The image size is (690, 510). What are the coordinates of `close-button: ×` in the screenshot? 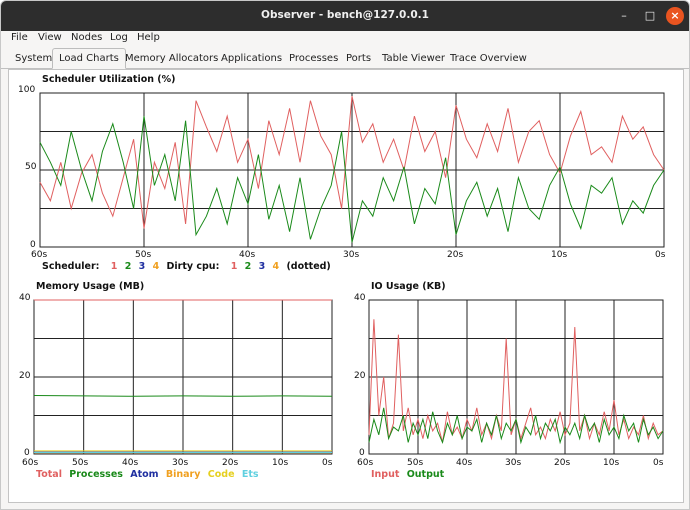 It's located at (675, 16).